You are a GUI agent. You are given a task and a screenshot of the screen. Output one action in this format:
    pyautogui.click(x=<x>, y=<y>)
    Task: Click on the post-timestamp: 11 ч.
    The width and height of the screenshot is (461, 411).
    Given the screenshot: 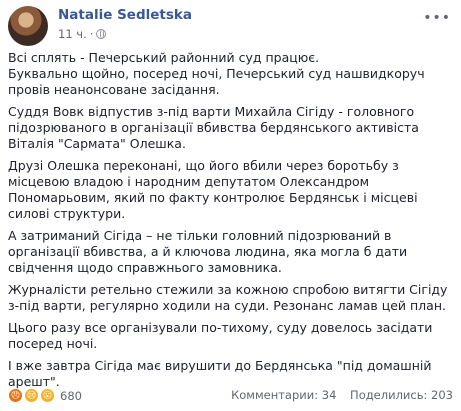 What is the action you would take?
    pyautogui.click(x=72, y=34)
    